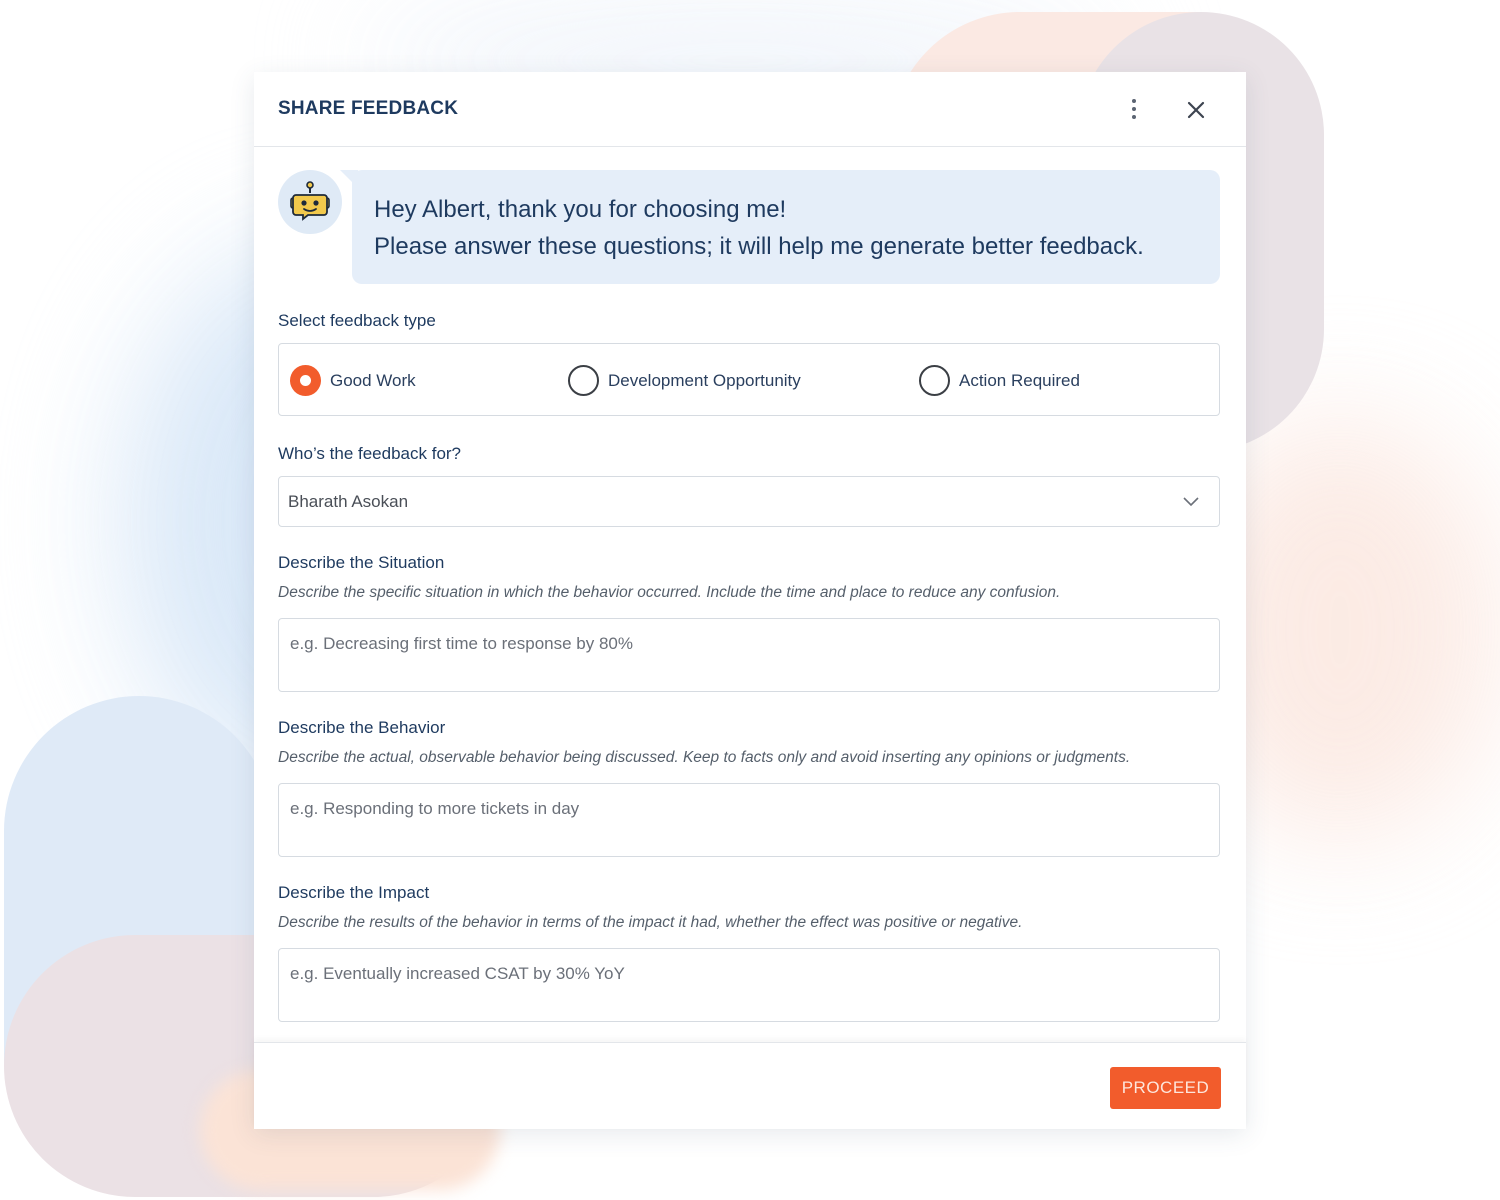 The height and width of the screenshot is (1200, 1500). Describe the element at coordinates (348, 501) in the screenshot. I see `recipient-value: Bharath Asokan` at that location.